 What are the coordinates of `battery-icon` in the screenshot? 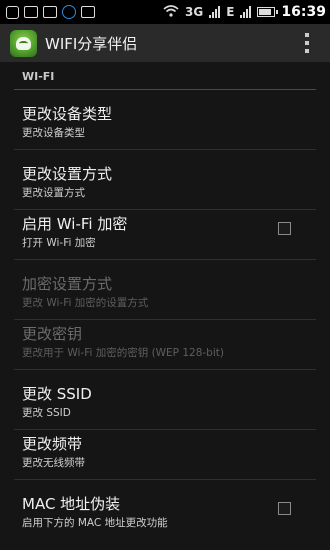 It's located at (268, 12).